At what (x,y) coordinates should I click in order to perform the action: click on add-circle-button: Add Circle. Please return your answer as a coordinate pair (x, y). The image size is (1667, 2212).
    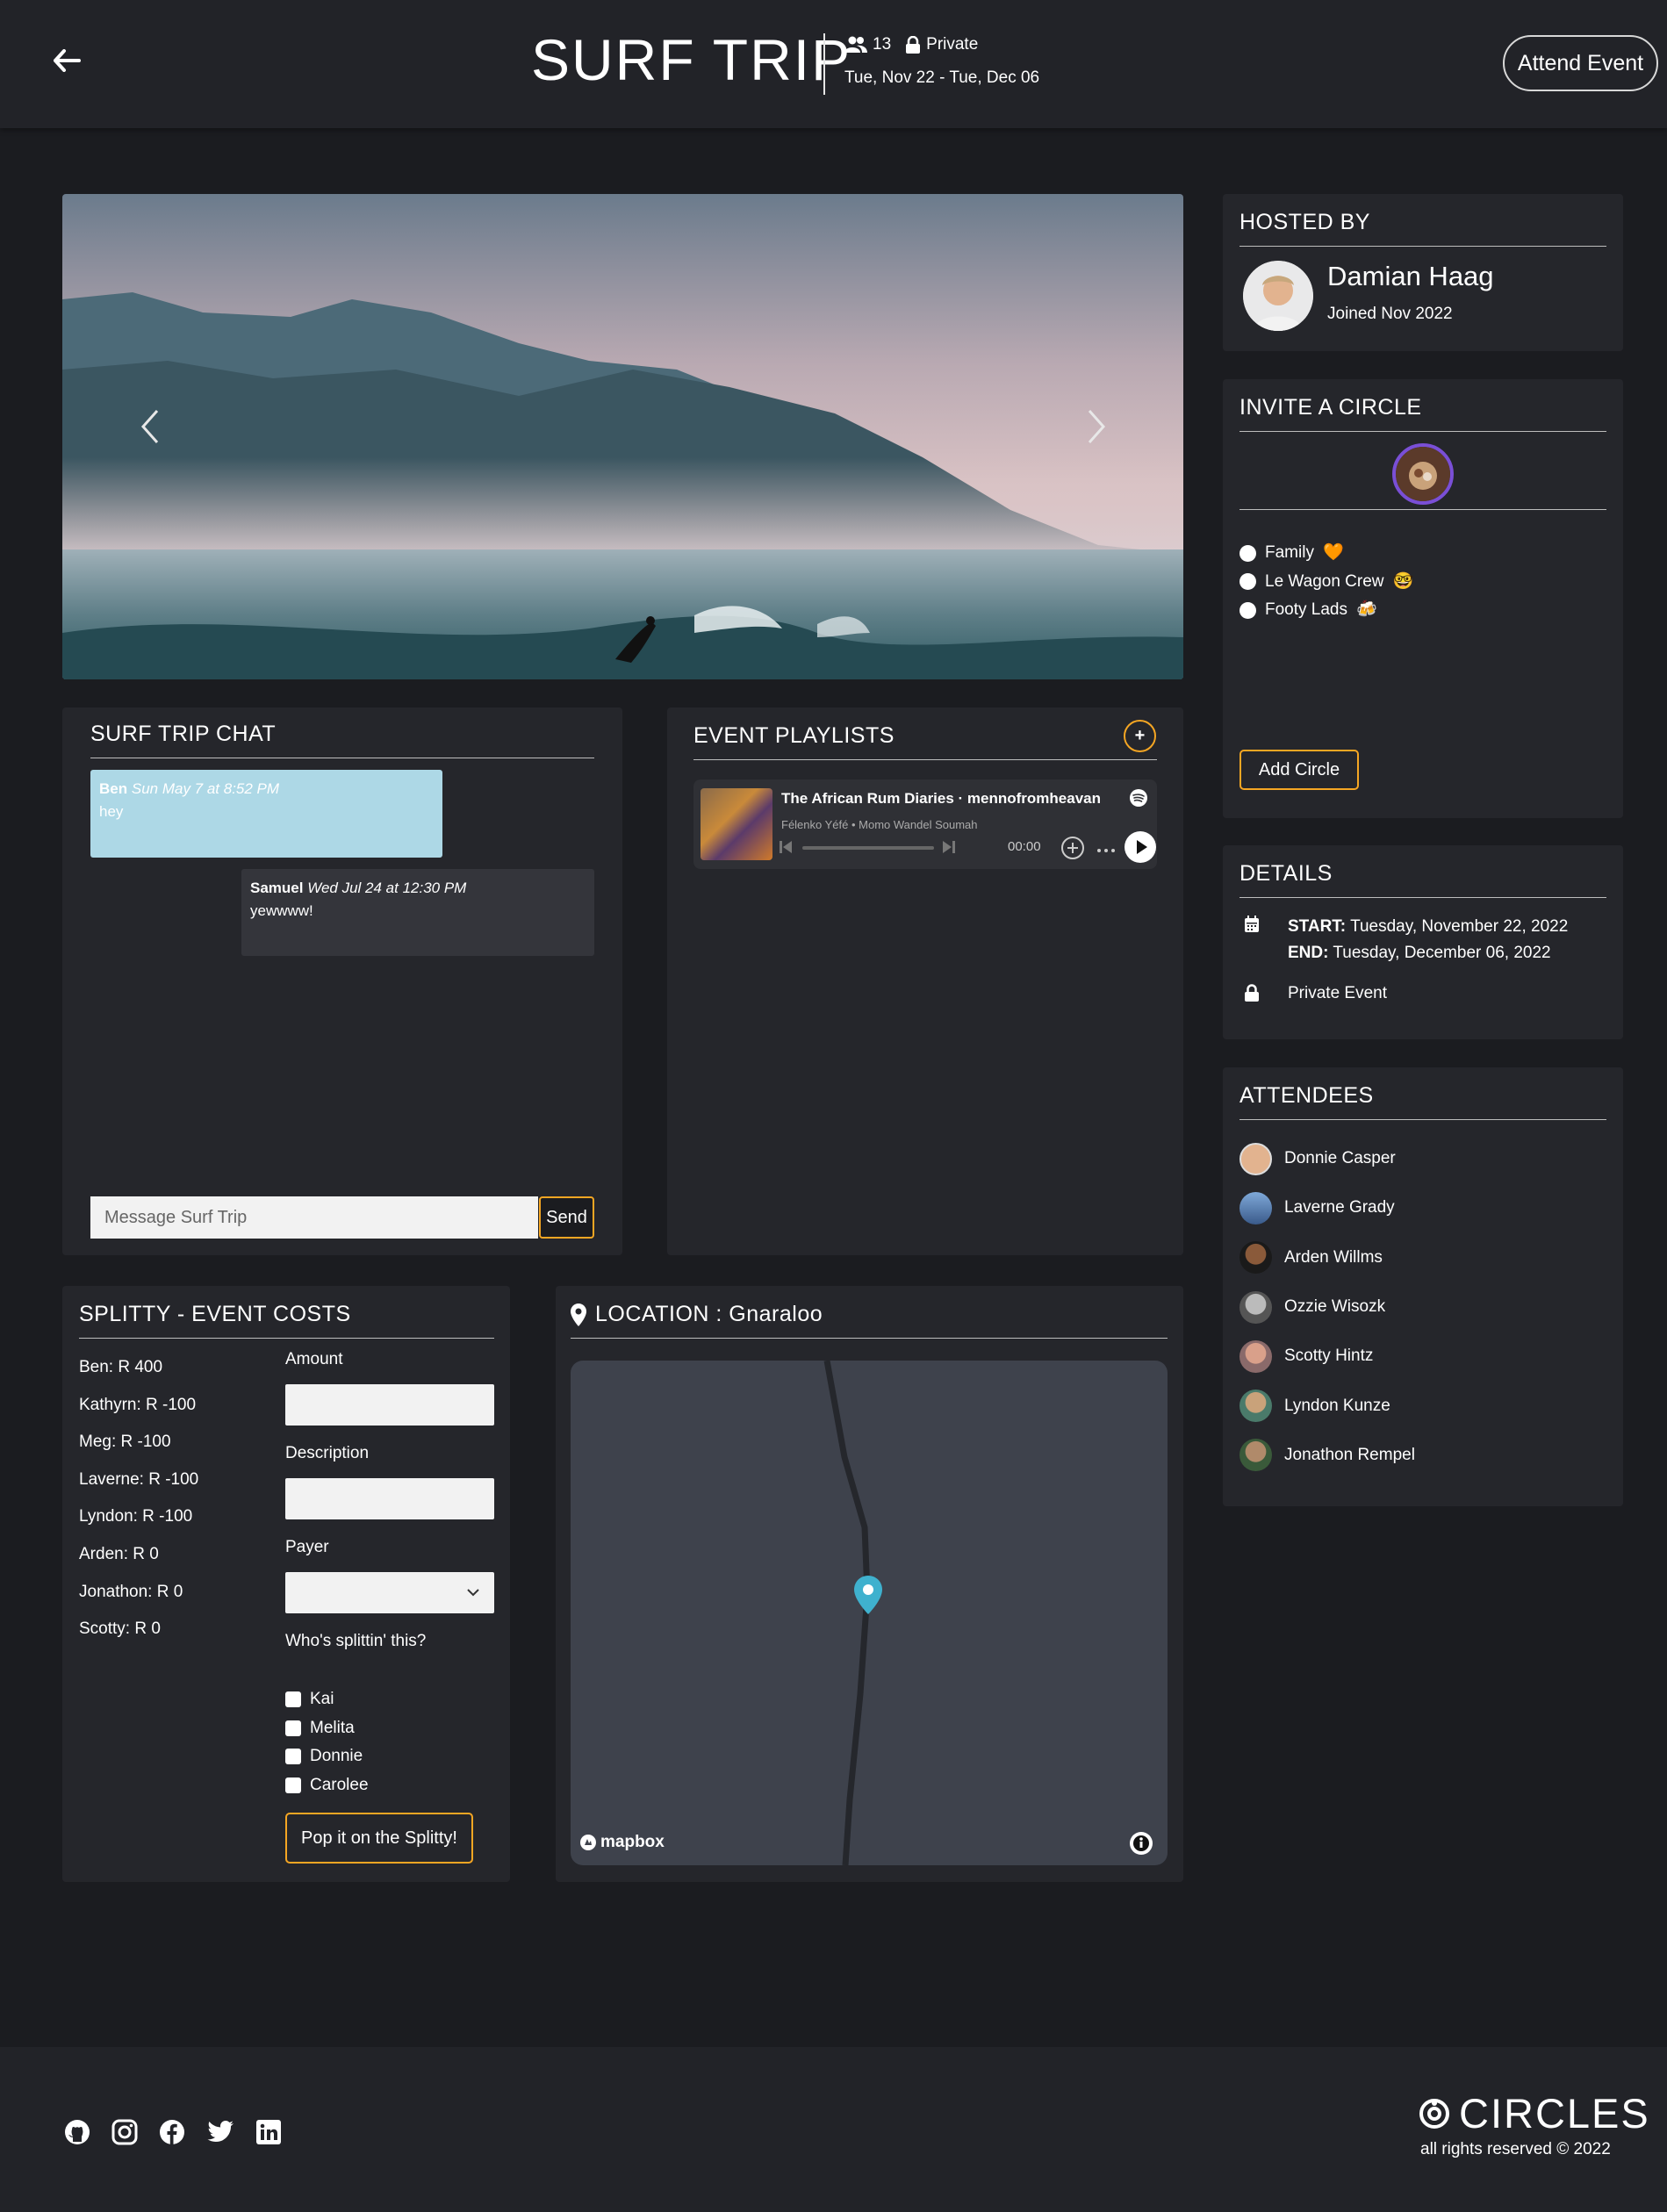
    Looking at the image, I should click on (1299, 770).